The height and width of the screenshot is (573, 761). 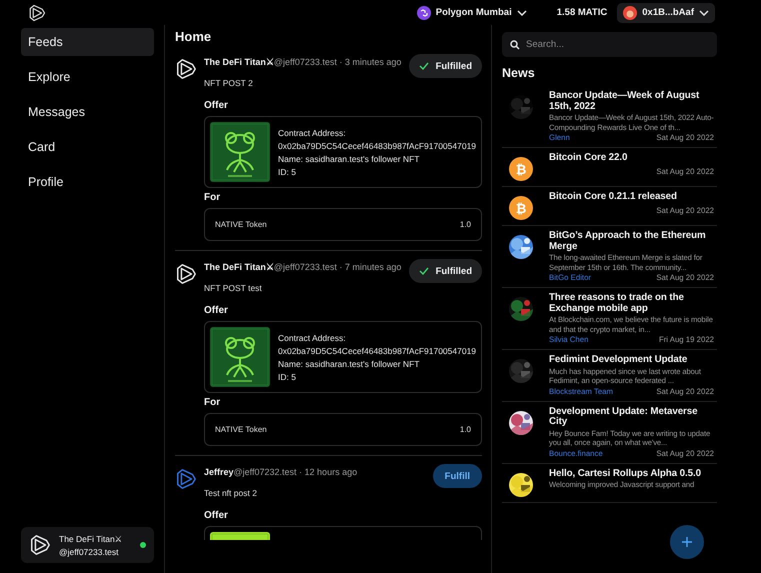 I want to click on page-title: Home, so click(x=193, y=36).